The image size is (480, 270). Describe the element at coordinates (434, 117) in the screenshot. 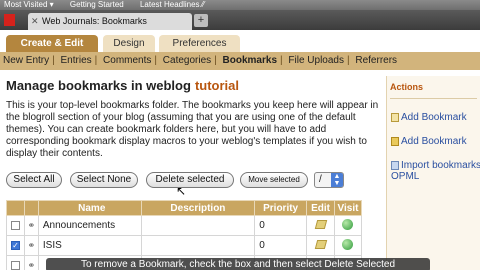

I see `add-bookmark-label: Add Bookmark` at that location.